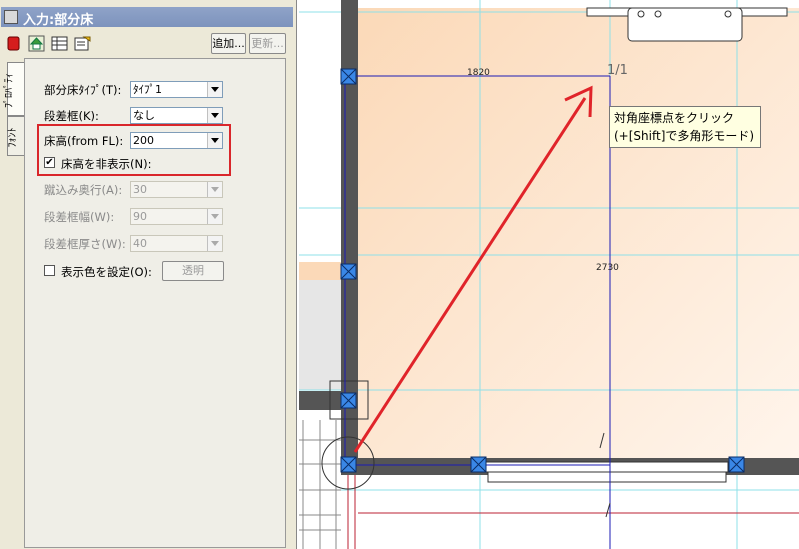 Image resolution: width=799 pixels, height=549 pixels. What do you see at coordinates (608, 510) in the screenshot?
I see `dimension-tick` at bounding box center [608, 510].